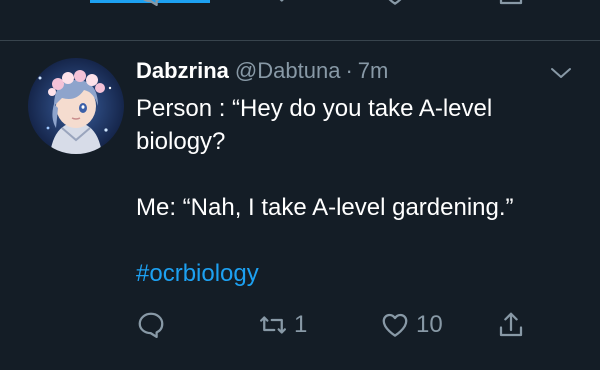 The width and height of the screenshot is (600, 370). I want to click on share-button, so click(511, 325).